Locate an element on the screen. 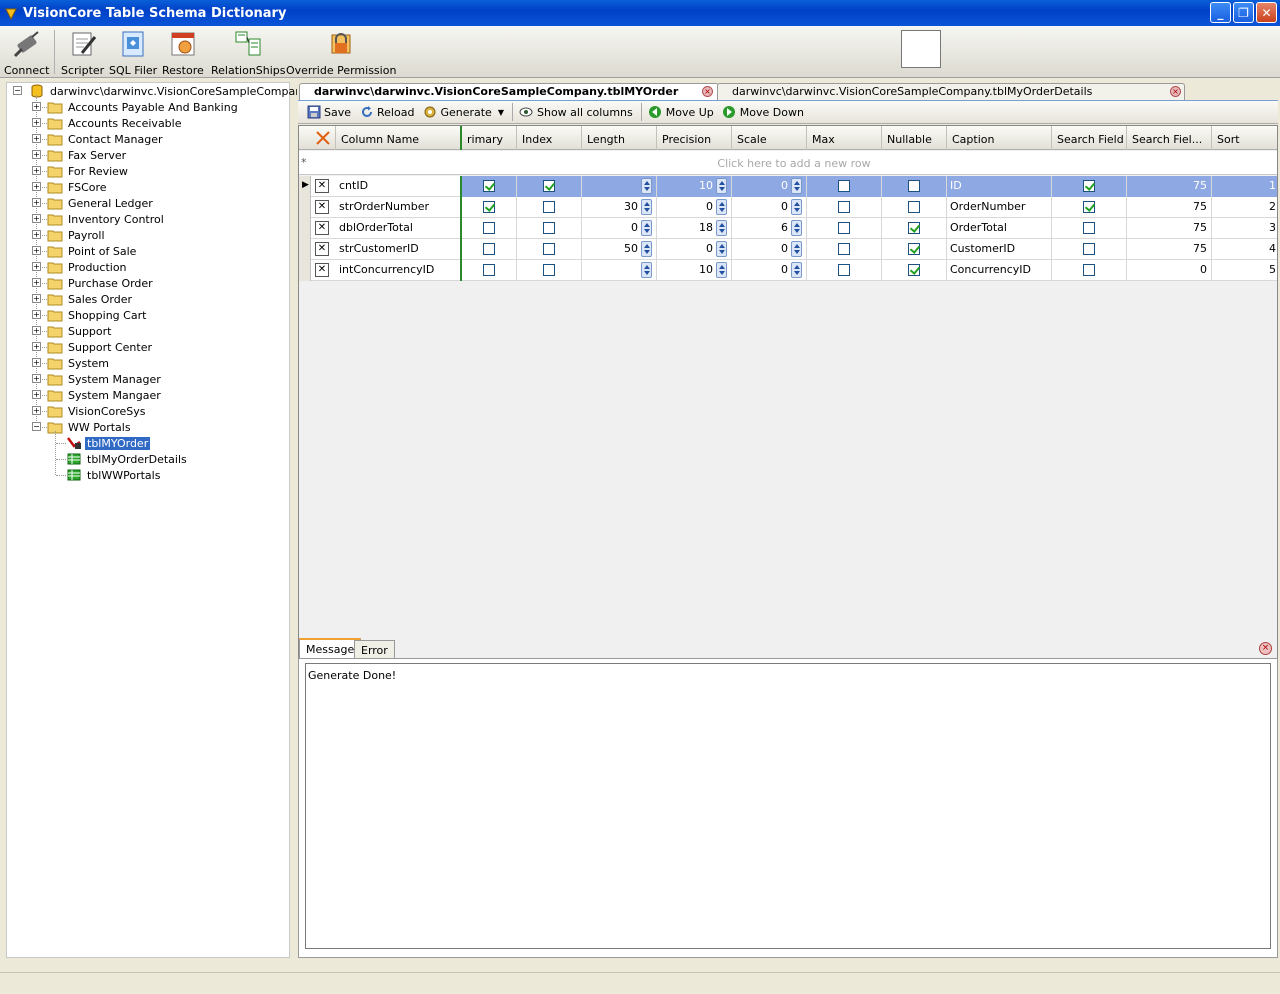 The image size is (1280, 994). tab-error: Error is located at coordinates (374, 649).